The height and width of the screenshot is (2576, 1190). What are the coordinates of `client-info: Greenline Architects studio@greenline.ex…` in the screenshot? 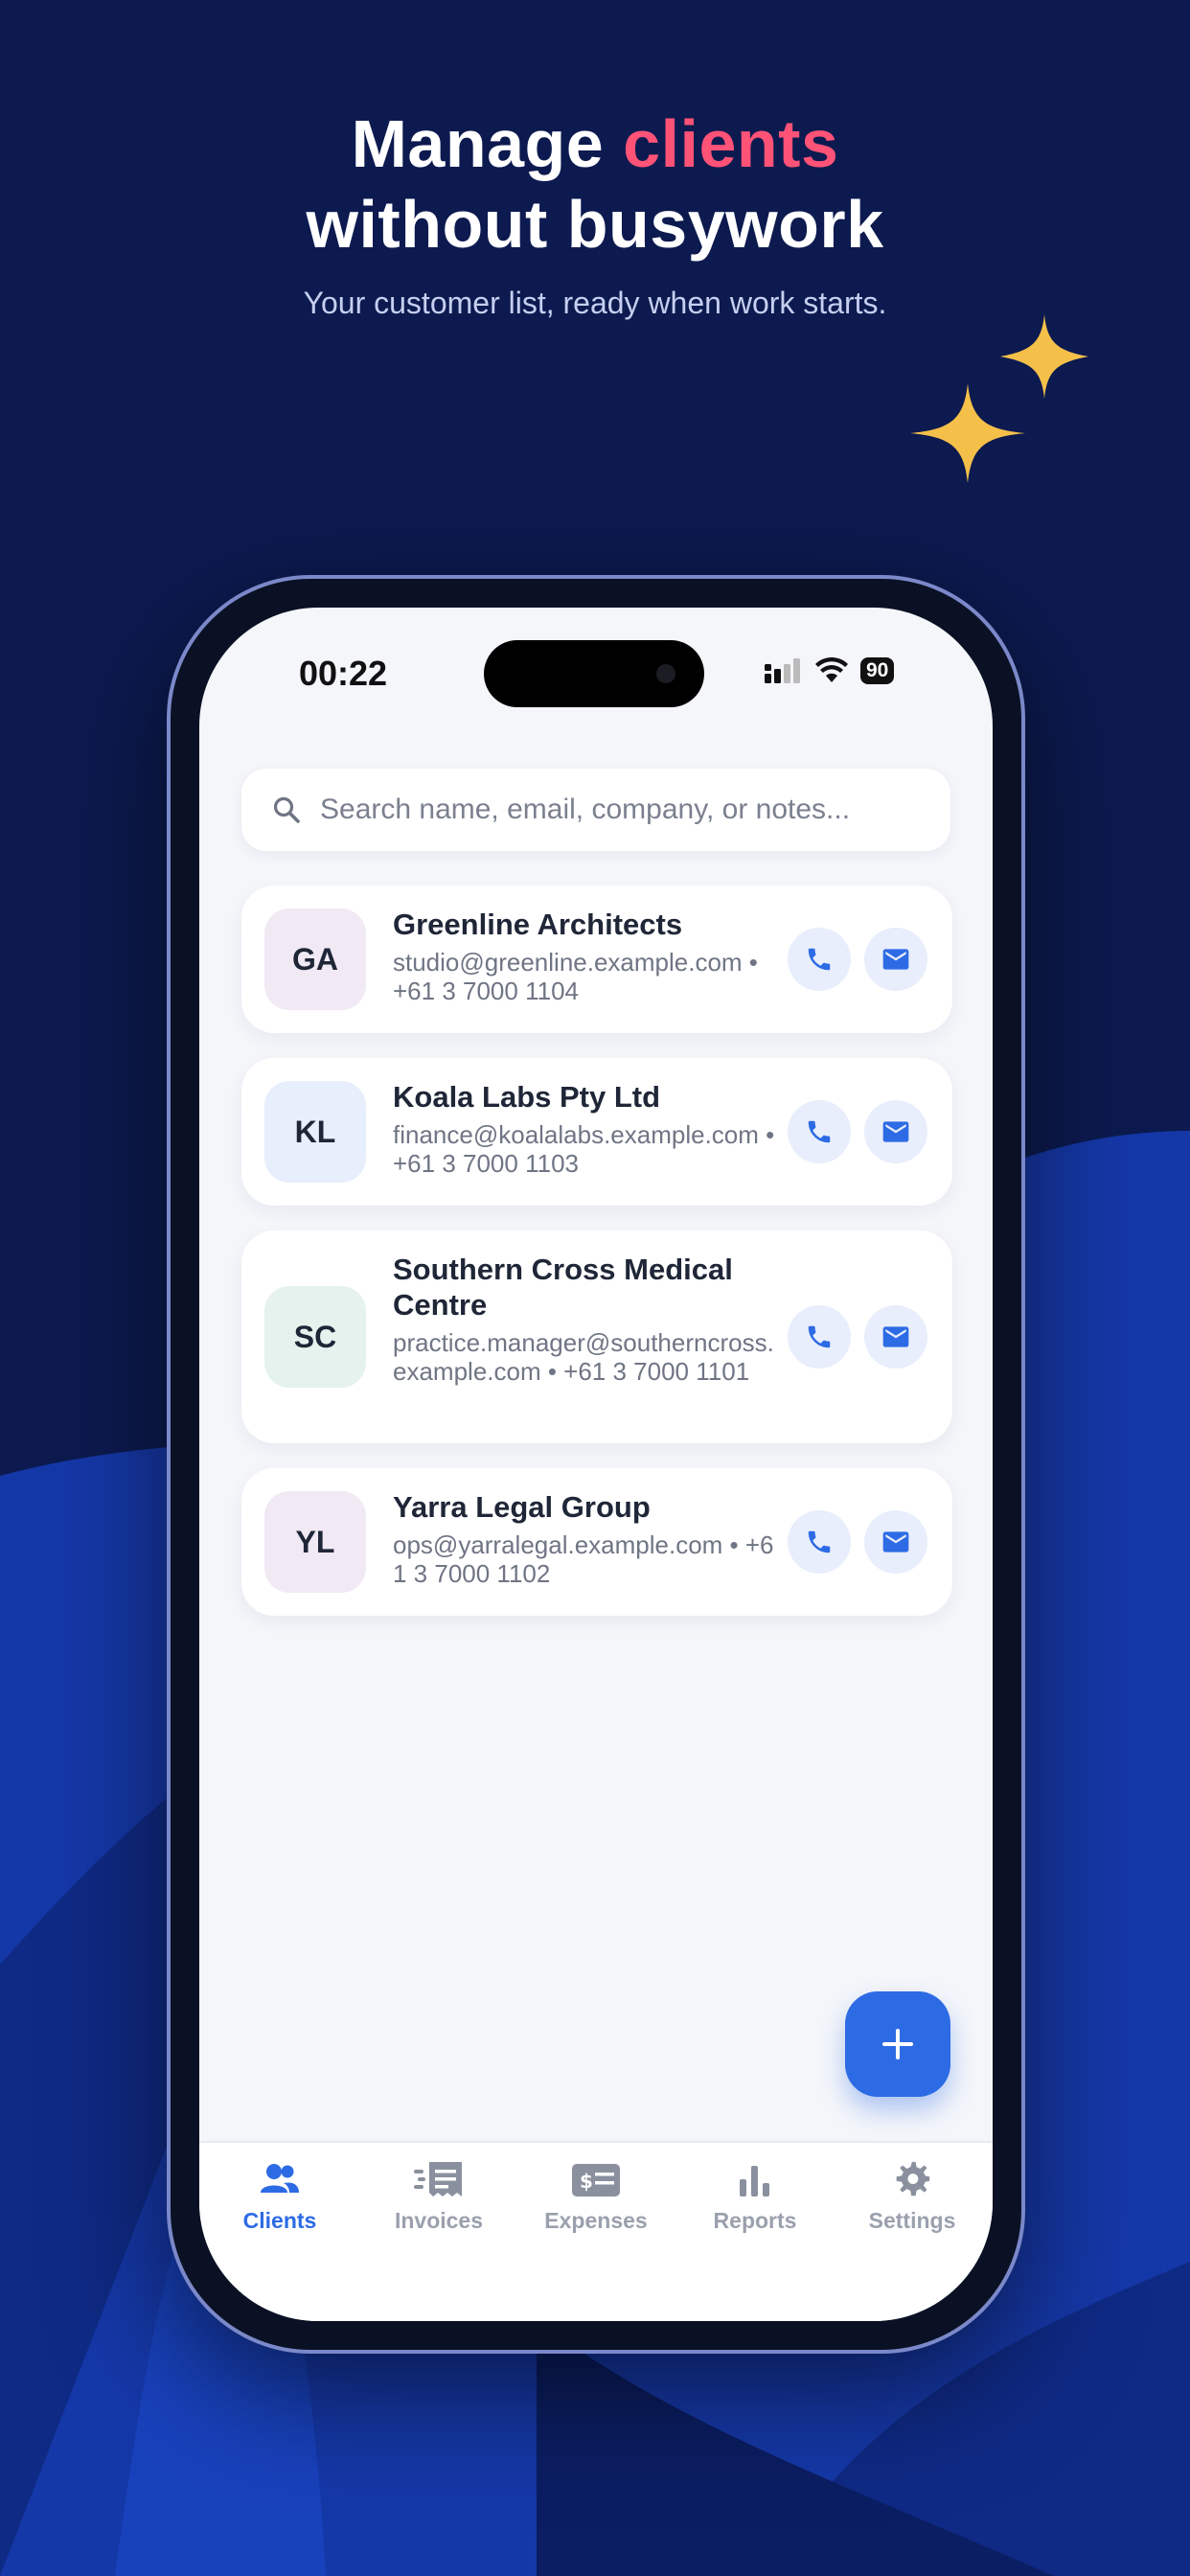 It's located at (585, 956).